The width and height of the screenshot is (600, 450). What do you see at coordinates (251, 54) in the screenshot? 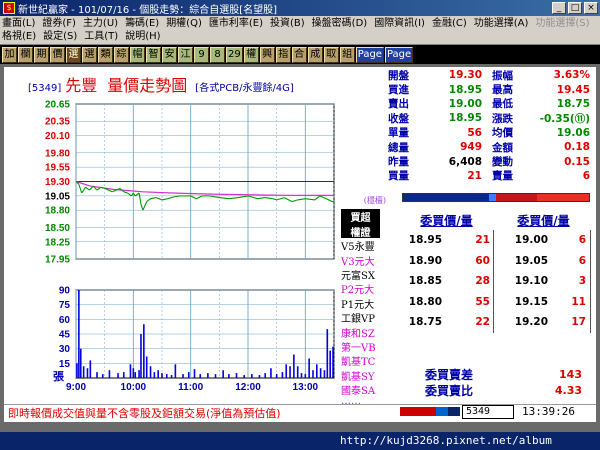
I see `toolbar-button: 權` at bounding box center [251, 54].